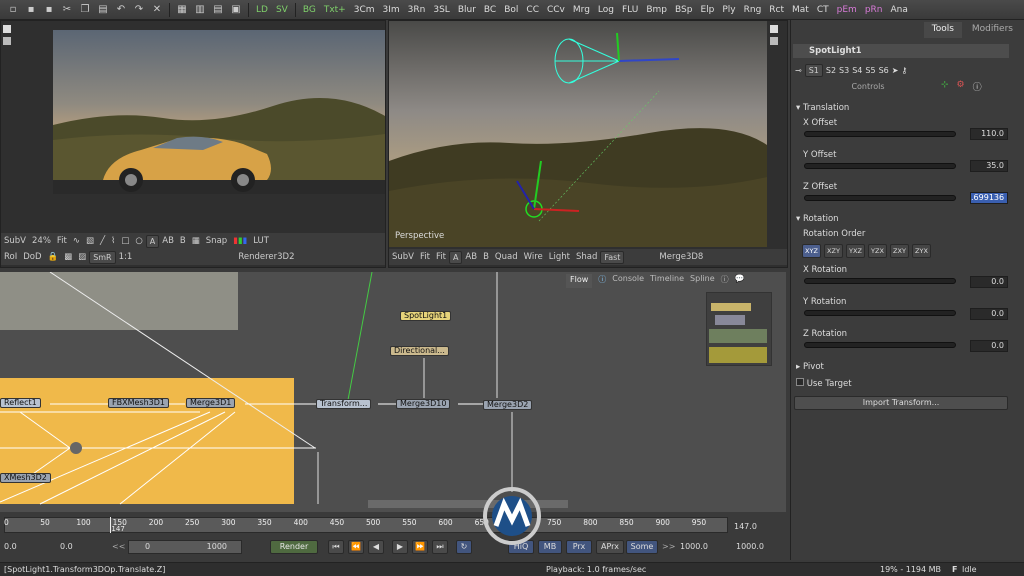  What do you see at coordinates (49, 10) in the screenshot?
I see `save-icon: ▪` at bounding box center [49, 10].